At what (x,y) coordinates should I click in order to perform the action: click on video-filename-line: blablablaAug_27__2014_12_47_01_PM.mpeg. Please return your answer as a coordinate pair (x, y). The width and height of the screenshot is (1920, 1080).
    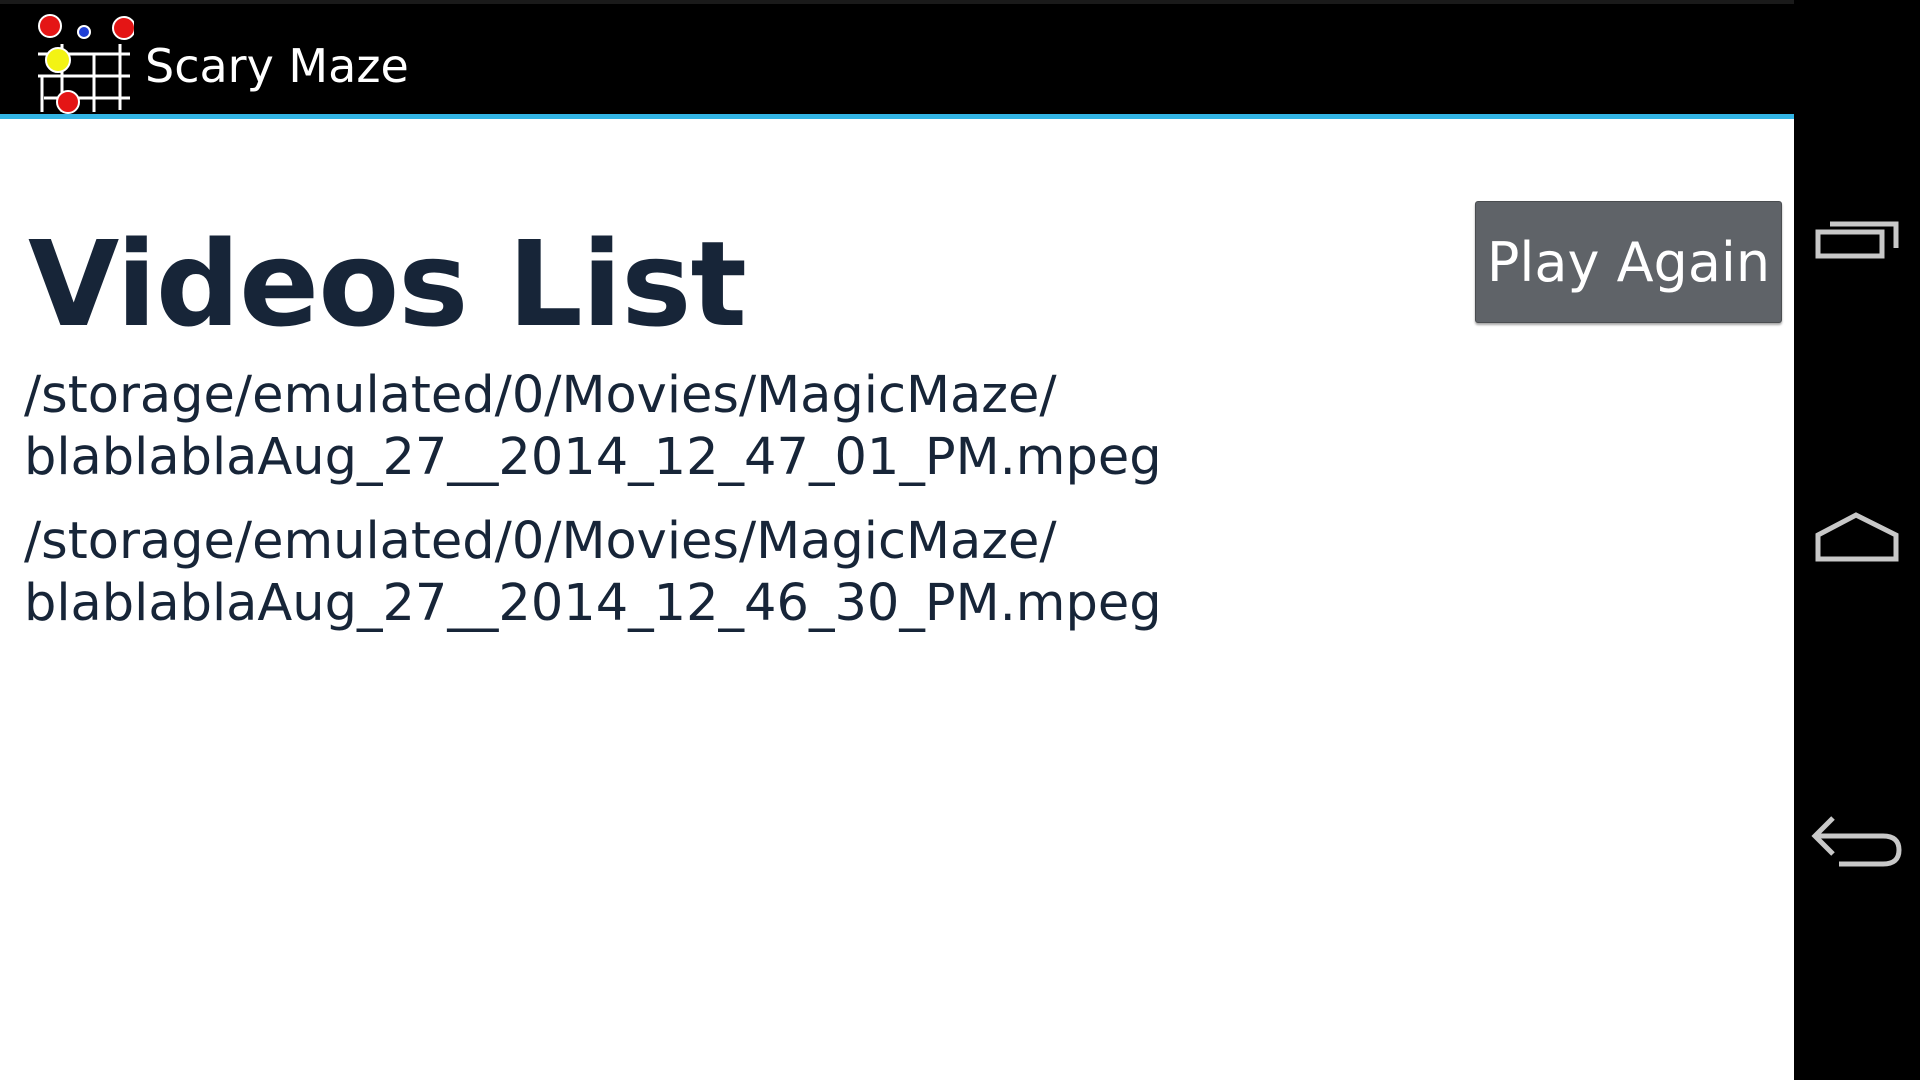
    Looking at the image, I should click on (593, 457).